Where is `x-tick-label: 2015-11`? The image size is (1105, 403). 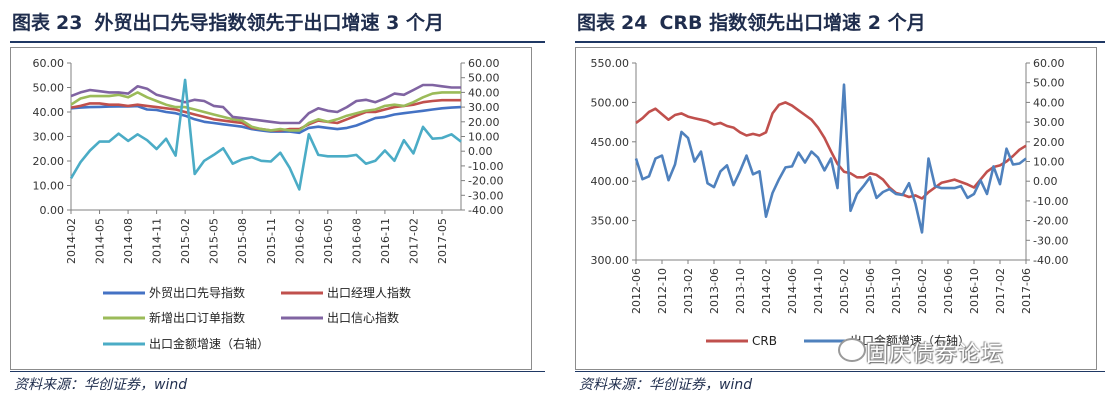 x-tick-label: 2015-11 is located at coordinates (271, 241).